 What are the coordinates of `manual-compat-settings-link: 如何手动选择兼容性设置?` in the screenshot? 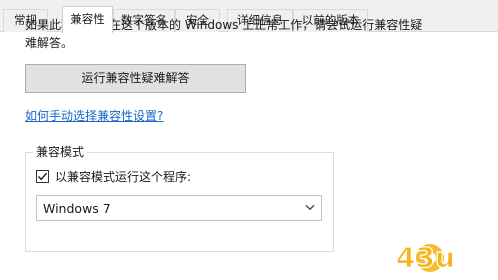 It's located at (94, 115).